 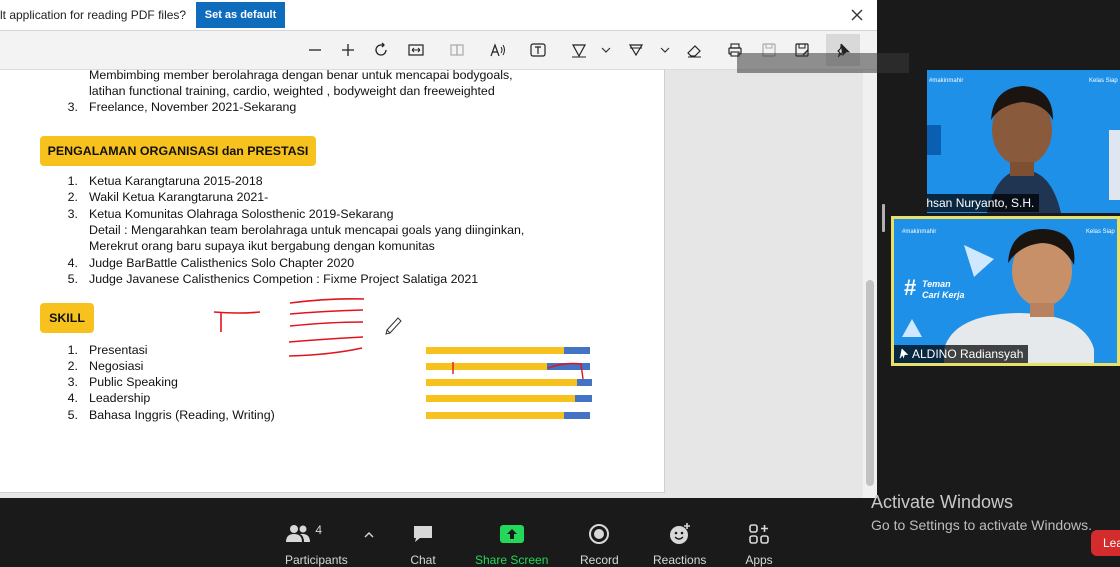 I want to click on zoom-out-icon, so click(x=315, y=50).